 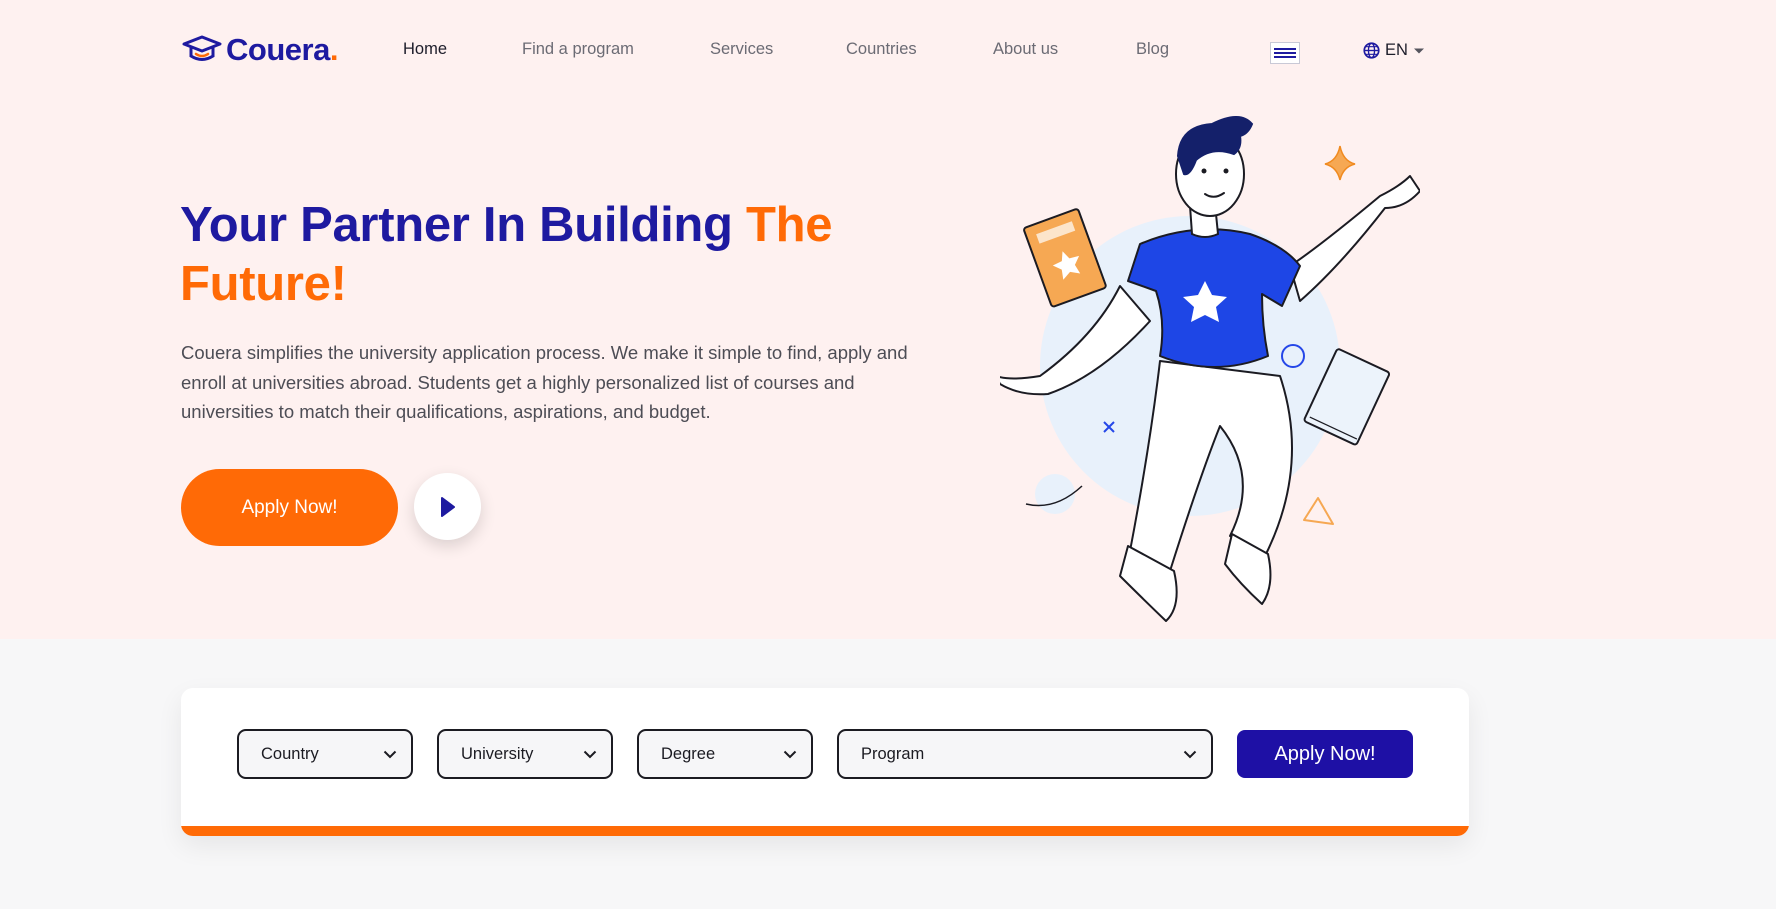 What do you see at coordinates (893, 753) in the screenshot?
I see `program-select-label: Program` at bounding box center [893, 753].